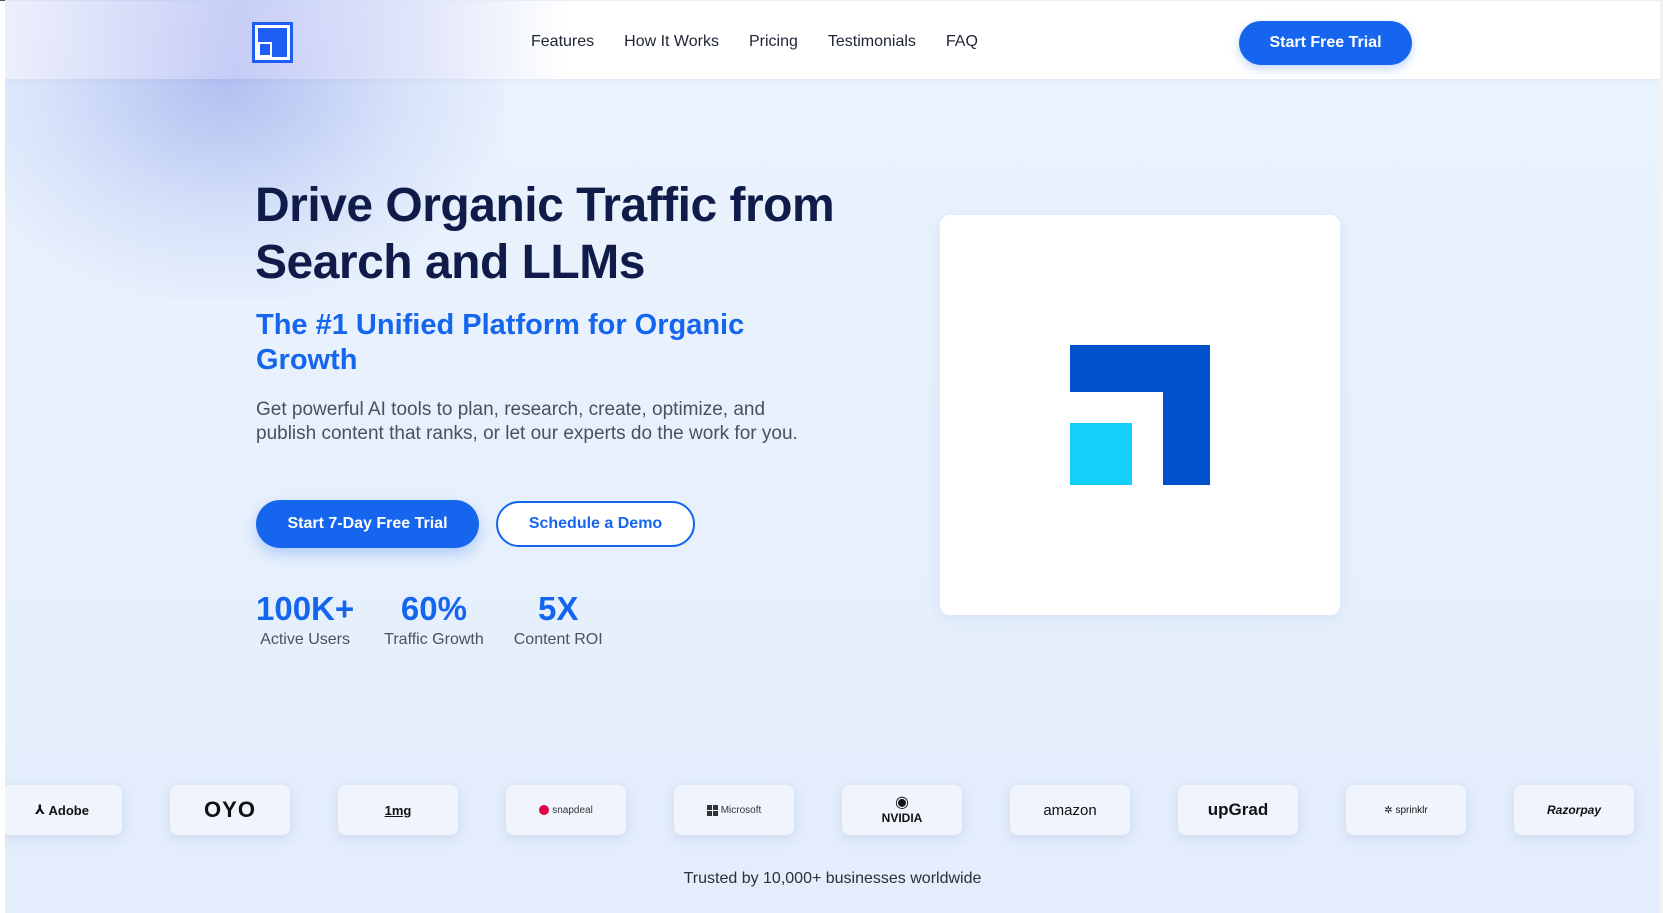  What do you see at coordinates (1325, 43) in the screenshot?
I see `start-free-trial-button: Start Free Trial` at bounding box center [1325, 43].